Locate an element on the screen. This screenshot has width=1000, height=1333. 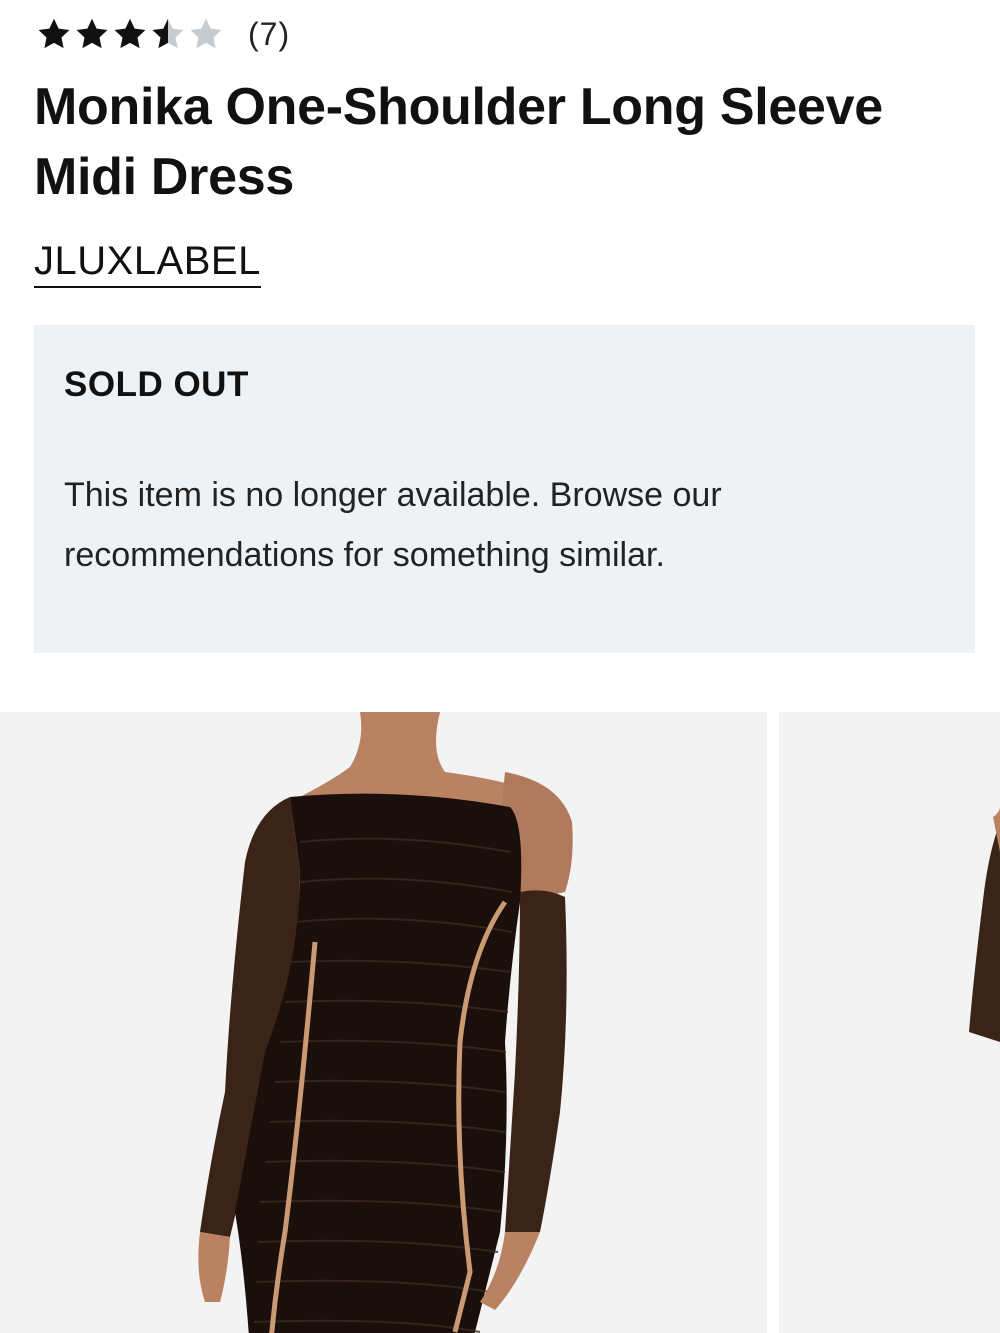
dress-photo-alt is located at coordinates (889, 1022).